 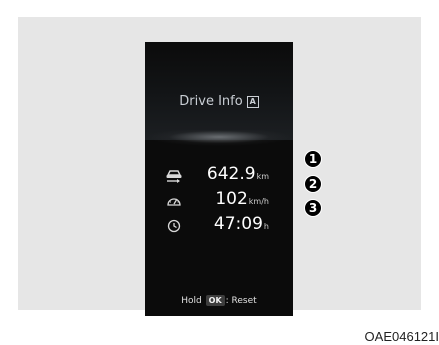 I want to click on callout-3: 3, so click(x=313, y=208).